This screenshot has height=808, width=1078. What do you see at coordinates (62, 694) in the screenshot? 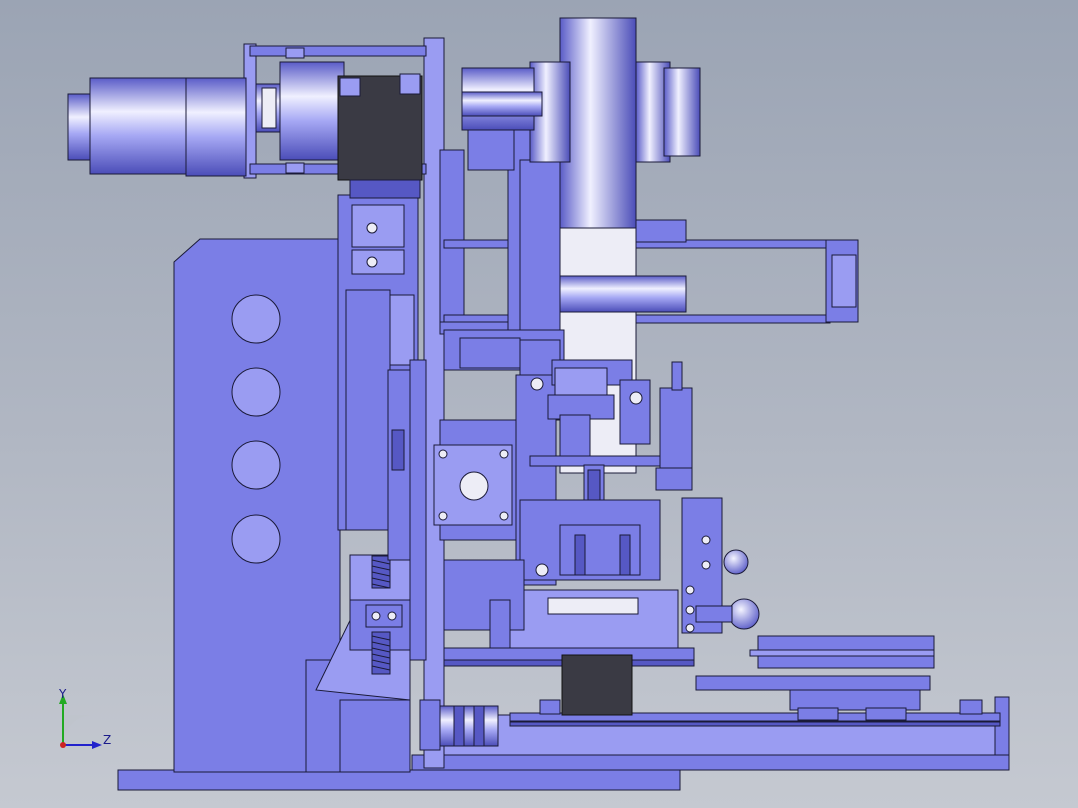
I see `y-axis-label: Y` at bounding box center [62, 694].